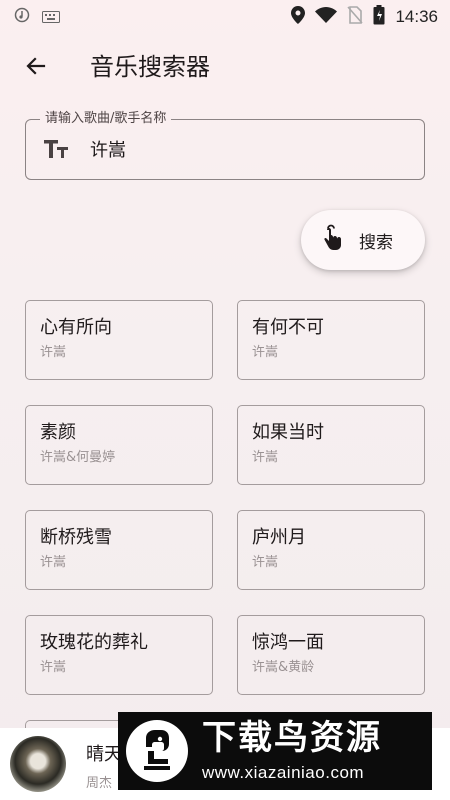 This screenshot has height=800, width=450. Describe the element at coordinates (78, 457) in the screenshot. I see `song-artist: 许嵩&何曼婷` at that location.